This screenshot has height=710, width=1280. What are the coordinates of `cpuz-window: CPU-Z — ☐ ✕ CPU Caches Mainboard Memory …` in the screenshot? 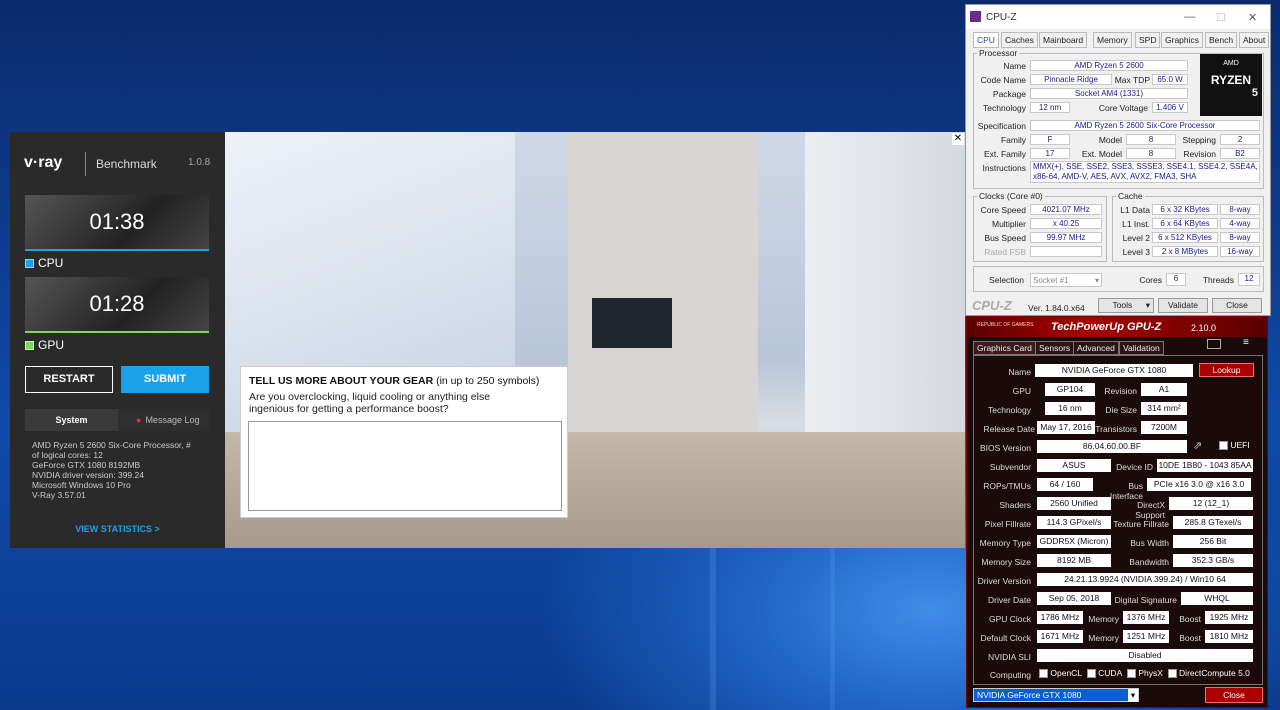 It's located at (1118, 160).